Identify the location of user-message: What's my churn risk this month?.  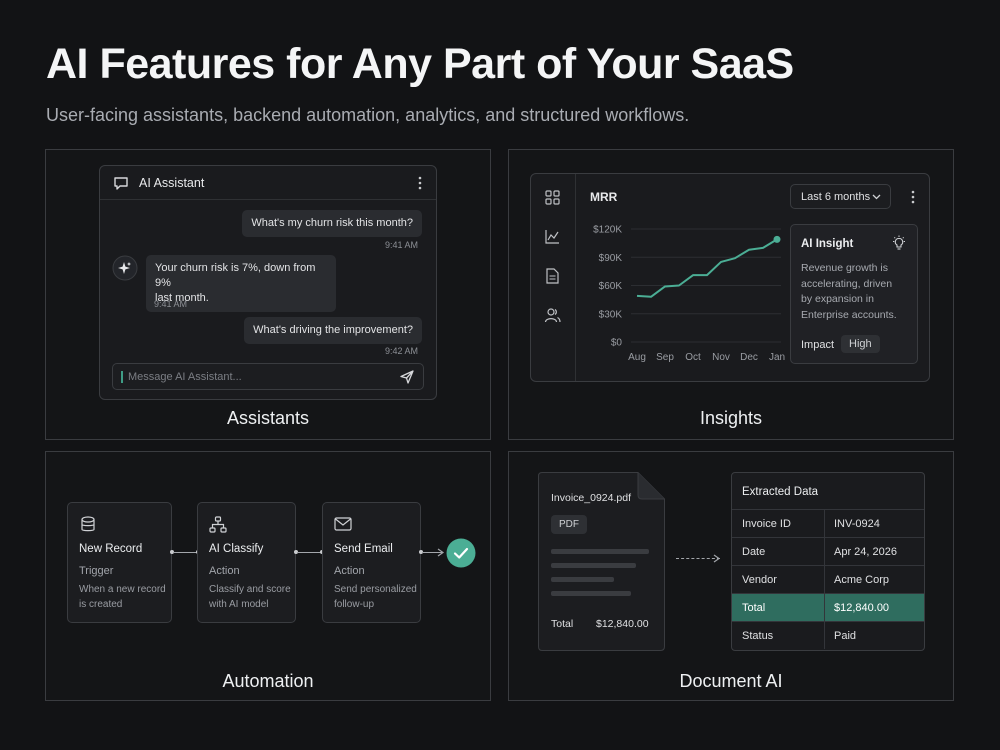
(332, 223).